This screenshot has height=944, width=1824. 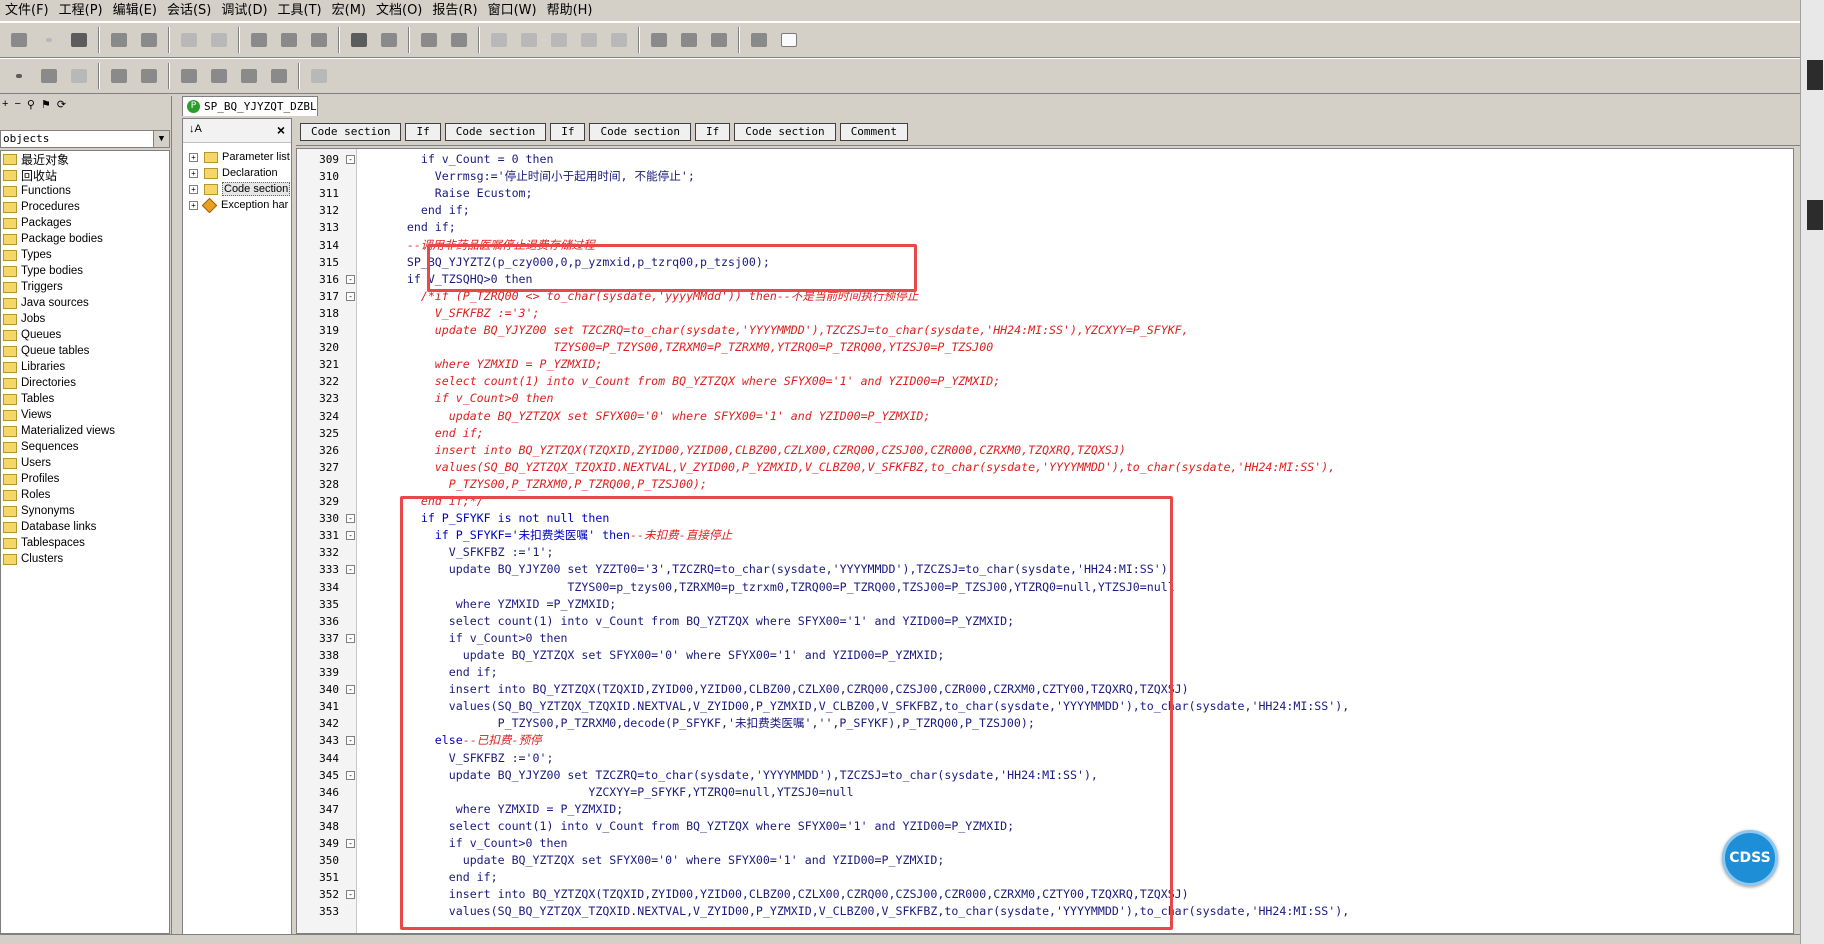 I want to click on code-line: 331- if P_SFYKF='未扣费类医嘱' then--未扣费-直接停止, so click(x=1045, y=535).